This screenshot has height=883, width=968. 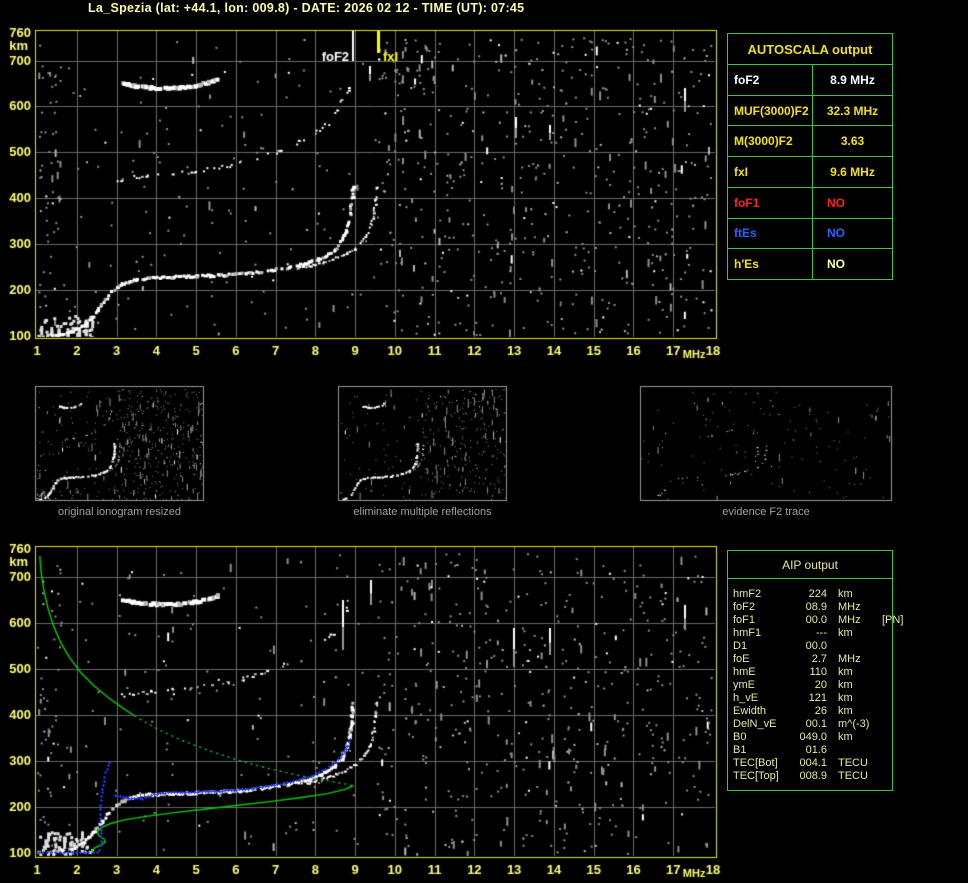 I want to click on aip-row-value: 2.7, so click(x=819, y=659).